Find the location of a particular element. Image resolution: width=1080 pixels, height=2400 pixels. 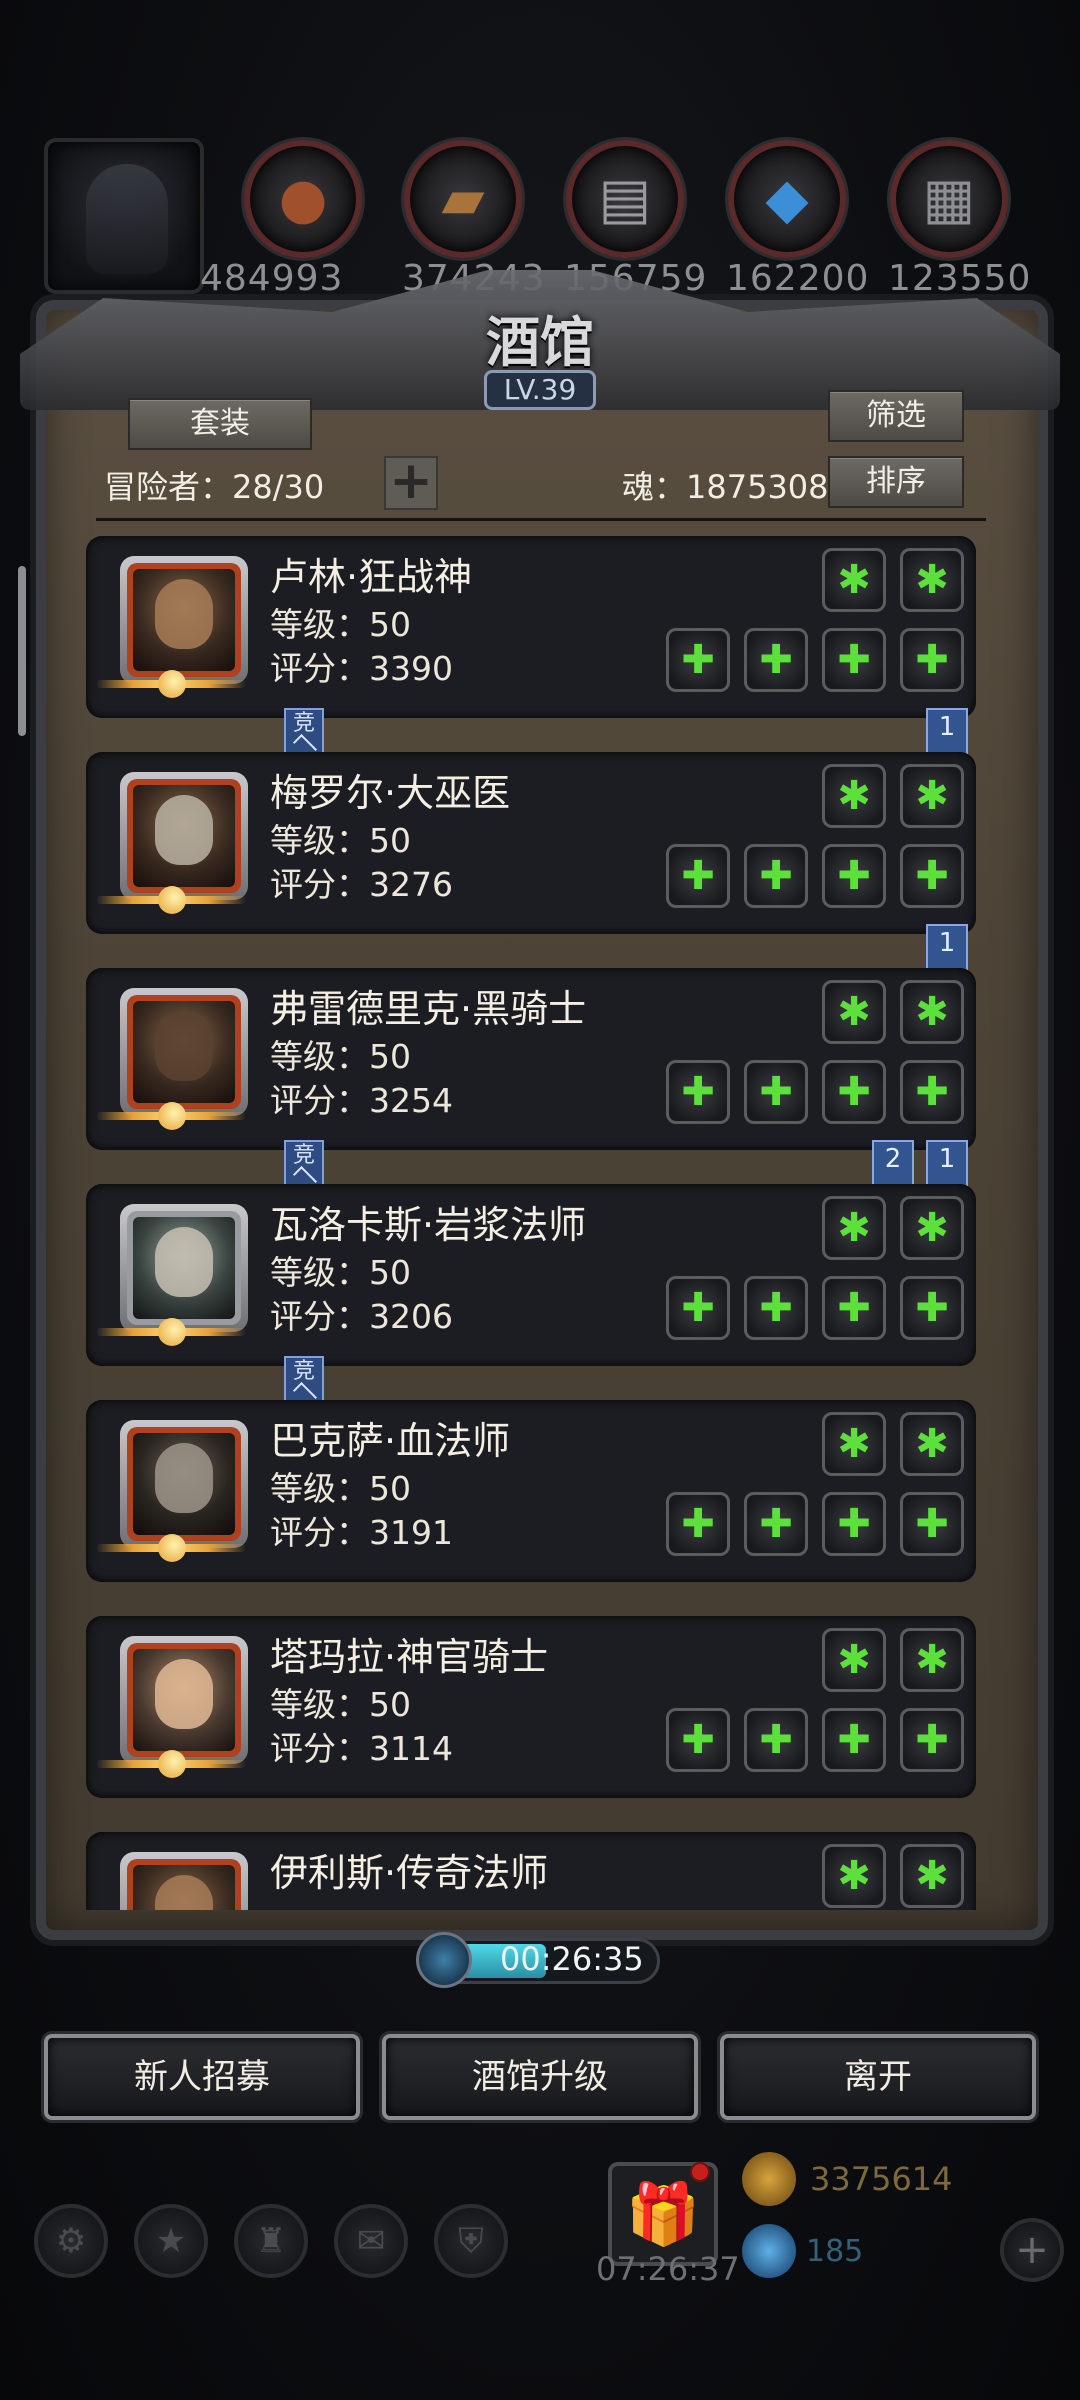

iron-value: 123550 is located at coordinates (960, 278).